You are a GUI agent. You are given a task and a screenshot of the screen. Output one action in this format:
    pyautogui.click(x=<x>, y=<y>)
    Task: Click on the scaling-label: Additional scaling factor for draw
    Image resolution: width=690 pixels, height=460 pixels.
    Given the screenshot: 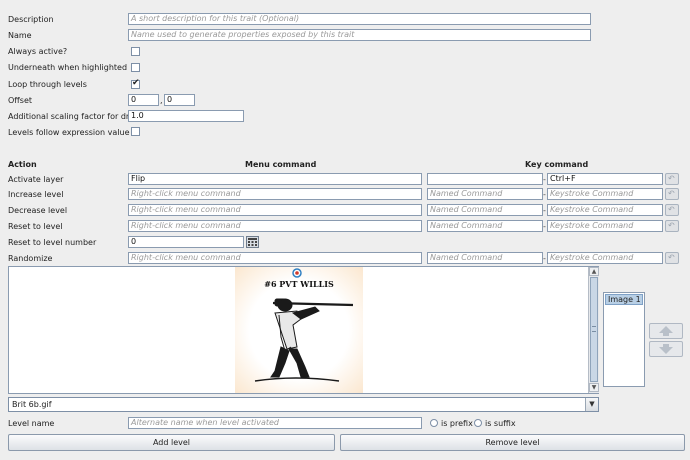 What is the action you would take?
    pyautogui.click(x=74, y=116)
    